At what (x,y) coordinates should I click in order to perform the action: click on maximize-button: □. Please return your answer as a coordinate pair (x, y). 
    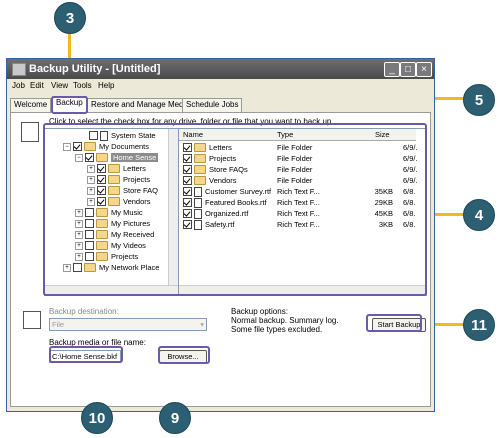
    Looking at the image, I should click on (408, 69).